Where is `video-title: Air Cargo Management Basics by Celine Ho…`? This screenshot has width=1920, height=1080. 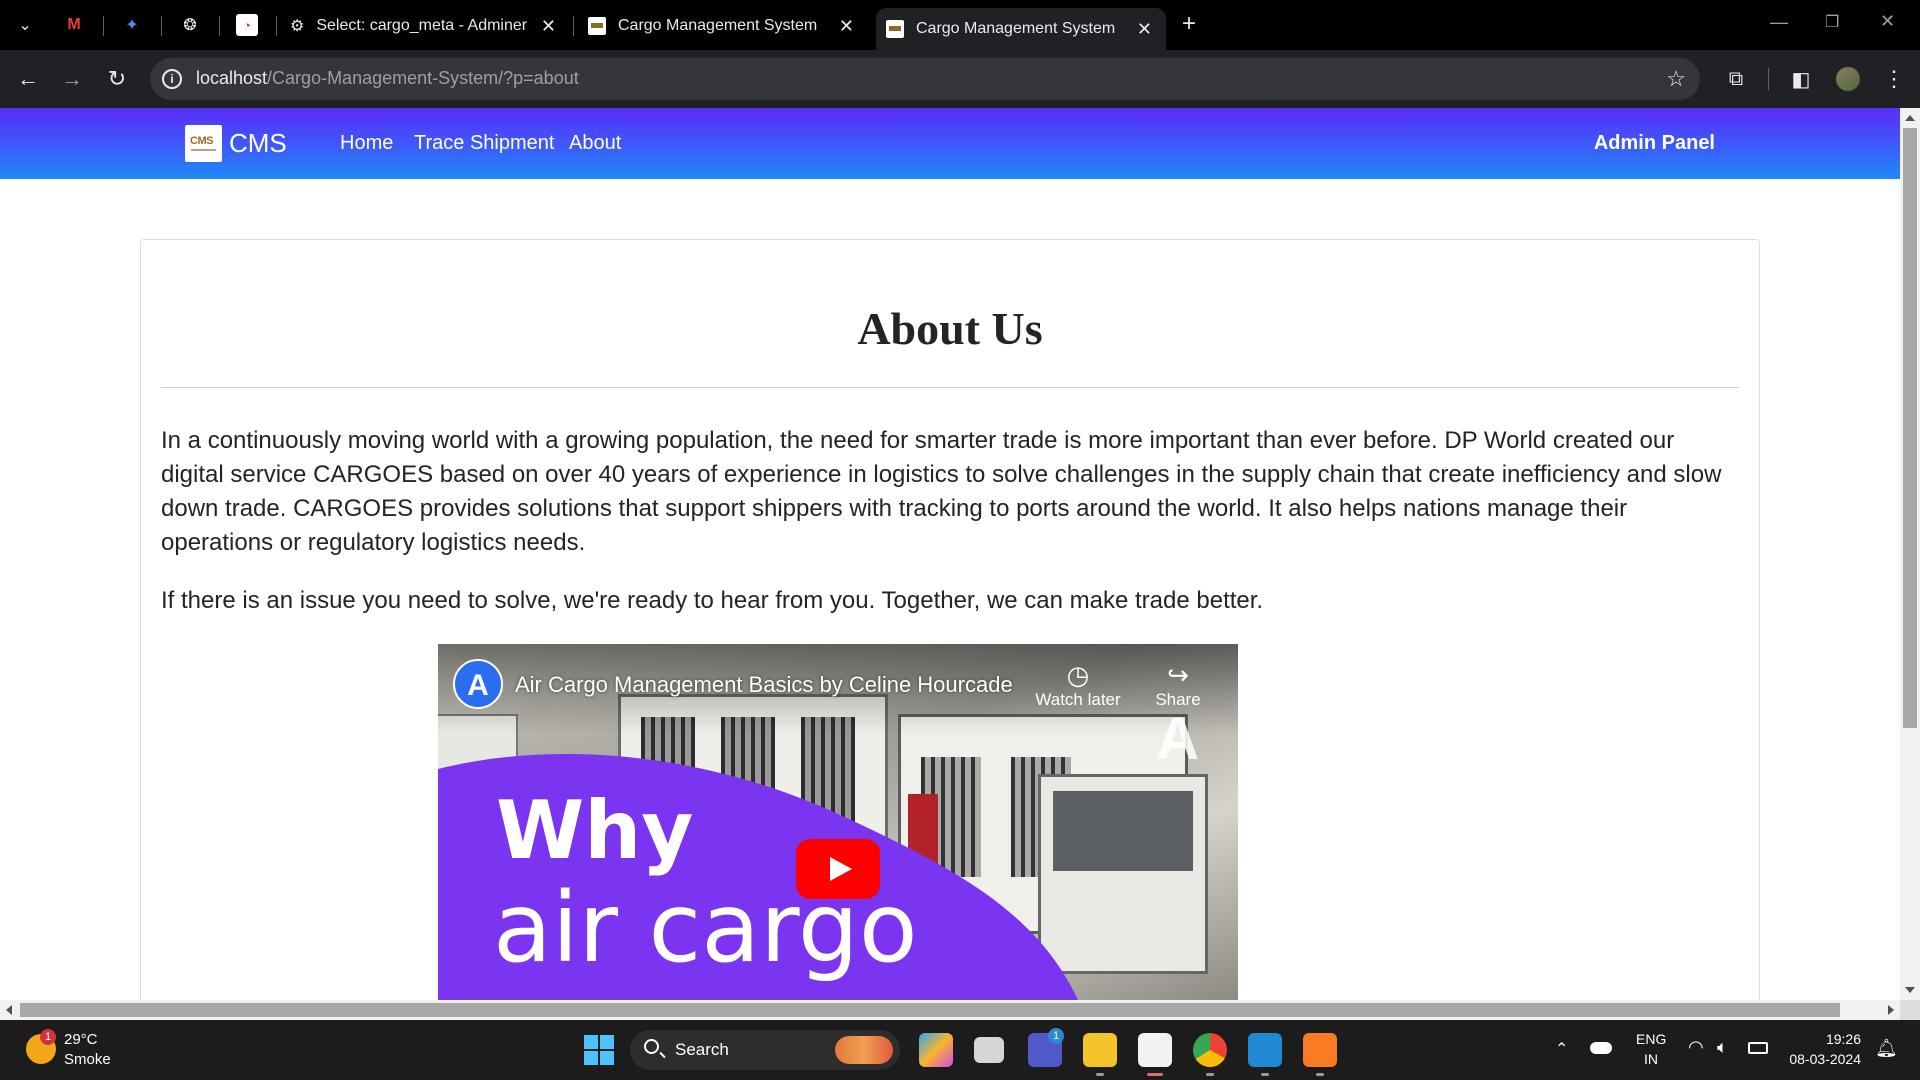 video-title: Air Cargo Management Basics by Celine Ho… is located at coordinates (764, 685).